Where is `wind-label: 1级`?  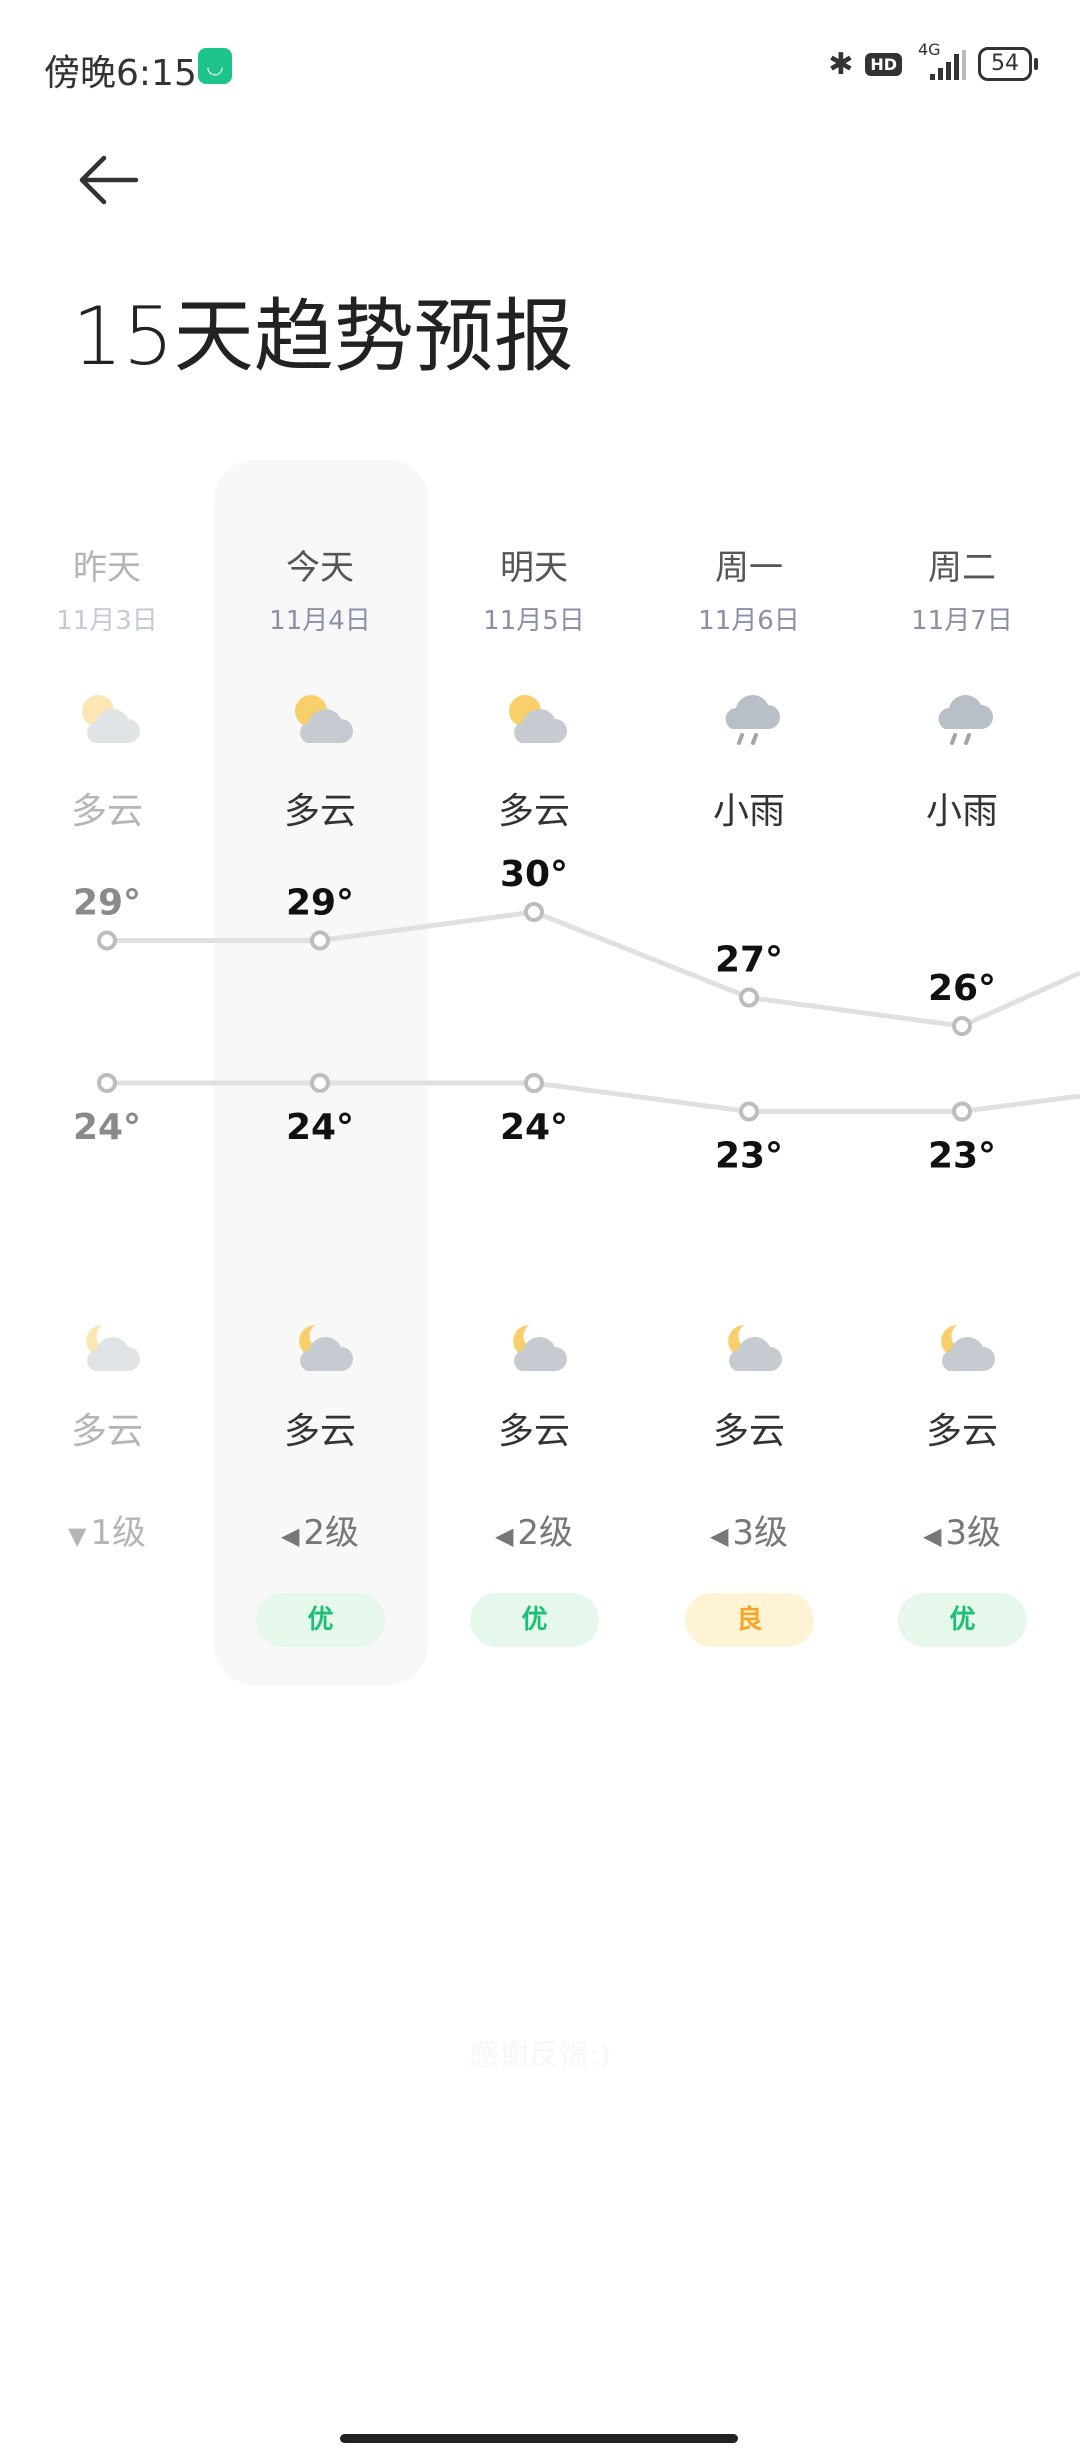 wind-label: 1级 is located at coordinates (118, 1533).